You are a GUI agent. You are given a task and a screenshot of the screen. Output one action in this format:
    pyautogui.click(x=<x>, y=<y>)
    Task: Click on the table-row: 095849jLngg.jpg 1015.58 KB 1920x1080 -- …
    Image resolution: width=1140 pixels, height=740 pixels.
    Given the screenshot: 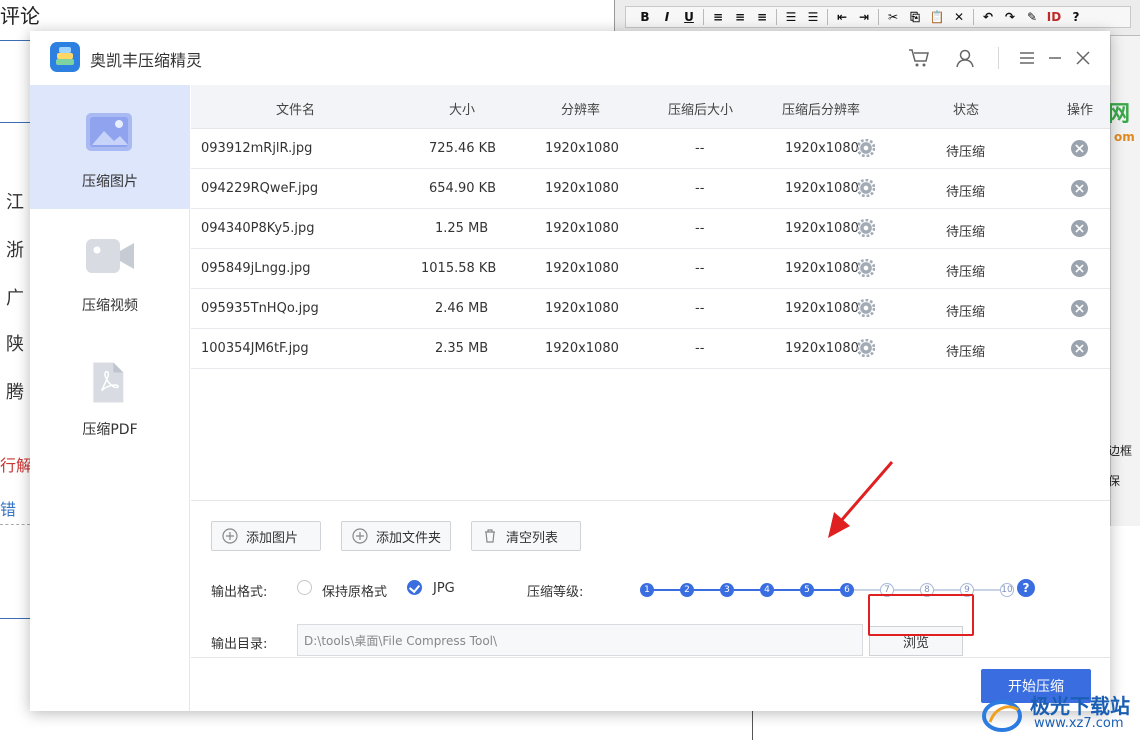 What is the action you would take?
    pyautogui.click(x=650, y=269)
    